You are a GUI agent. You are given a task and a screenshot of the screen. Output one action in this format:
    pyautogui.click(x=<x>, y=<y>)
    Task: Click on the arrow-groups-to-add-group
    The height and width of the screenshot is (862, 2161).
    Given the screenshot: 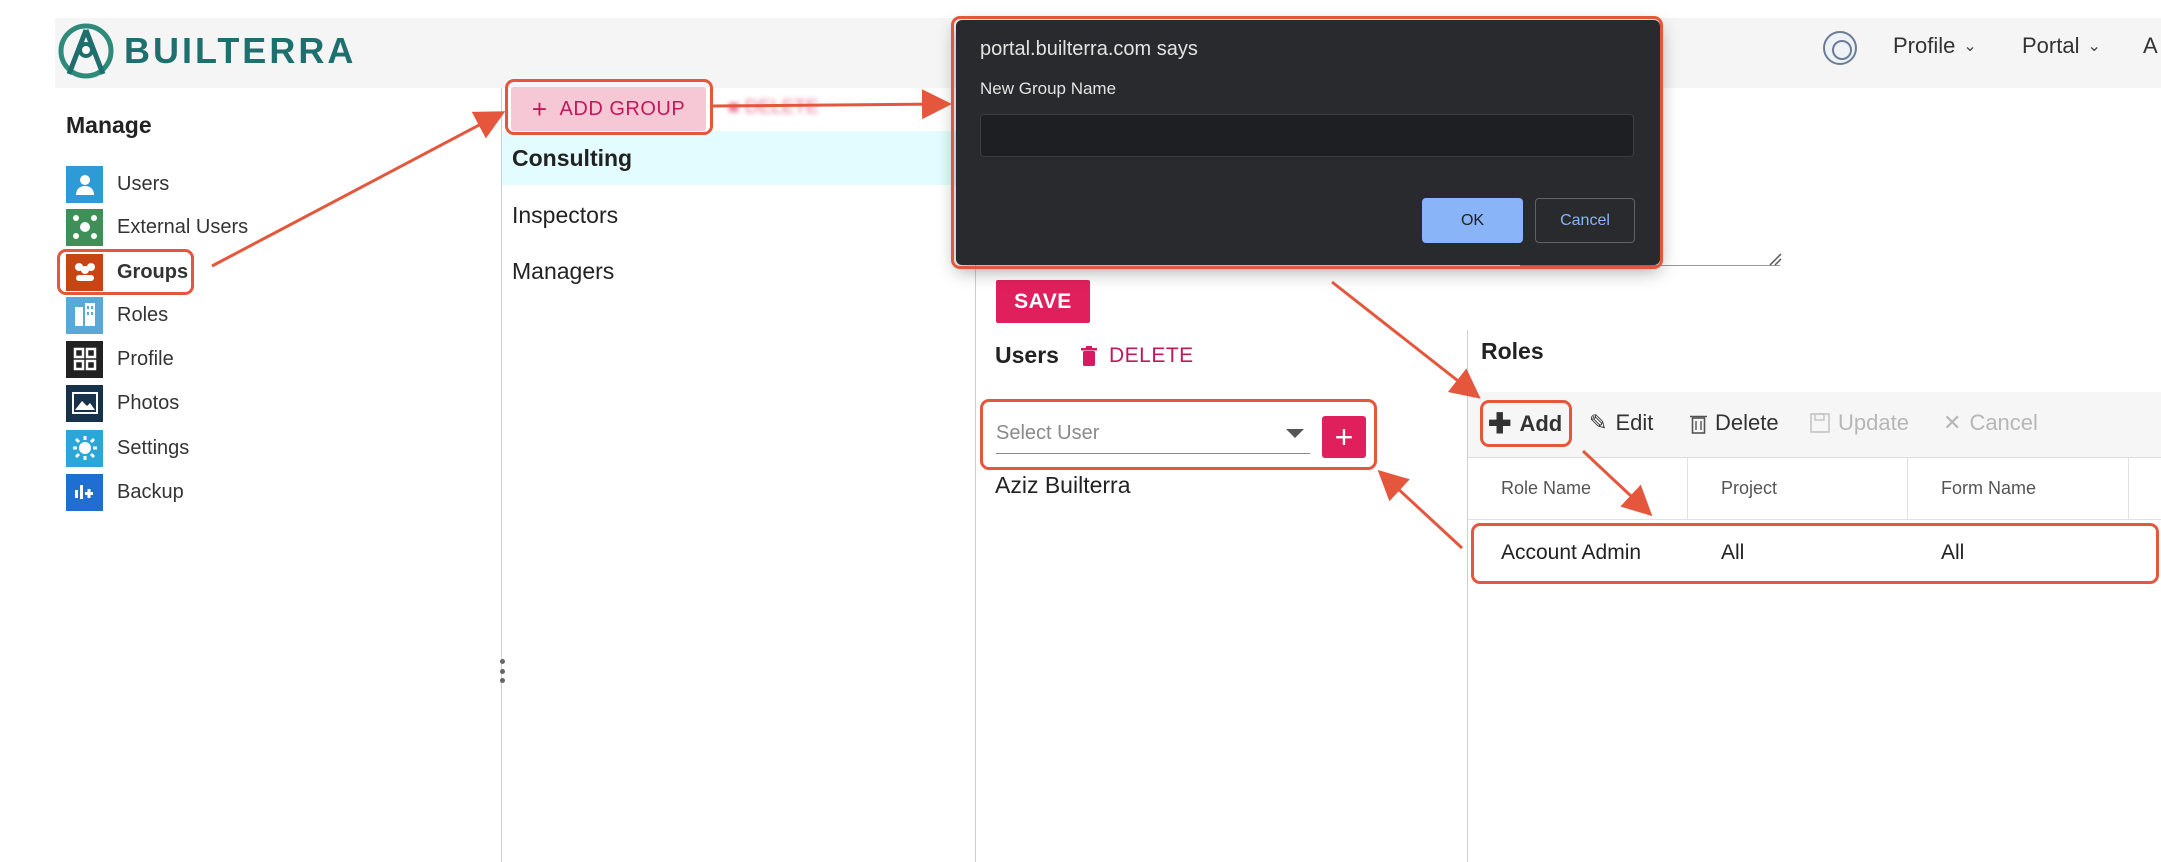 What is the action you would take?
    pyautogui.click(x=358, y=189)
    